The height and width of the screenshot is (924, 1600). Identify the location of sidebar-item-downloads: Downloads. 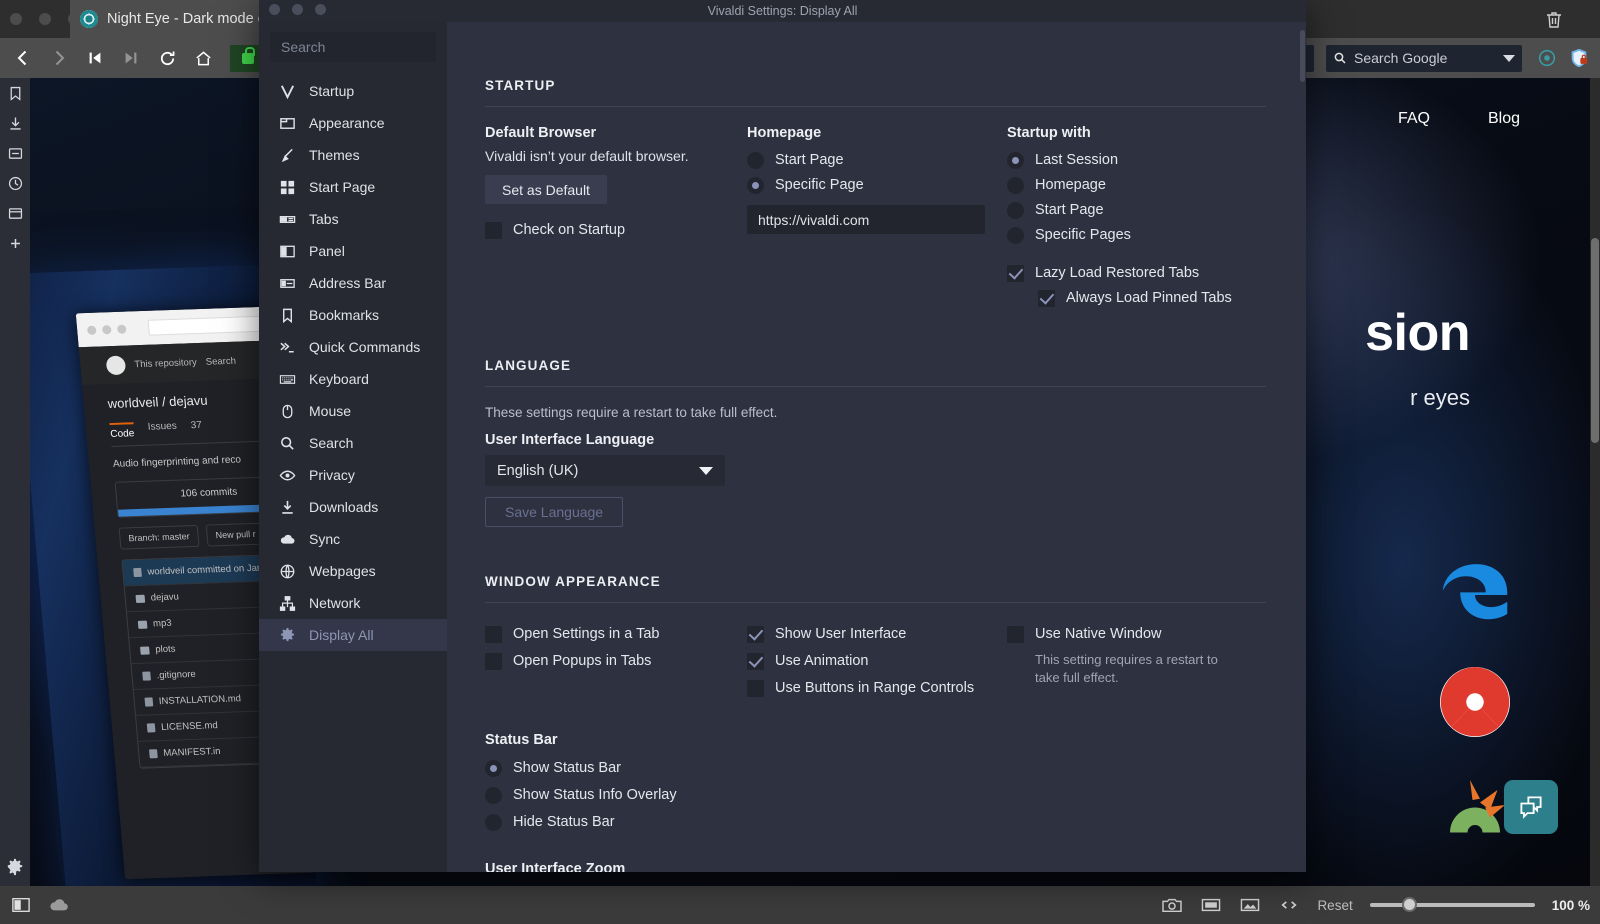
(353, 507).